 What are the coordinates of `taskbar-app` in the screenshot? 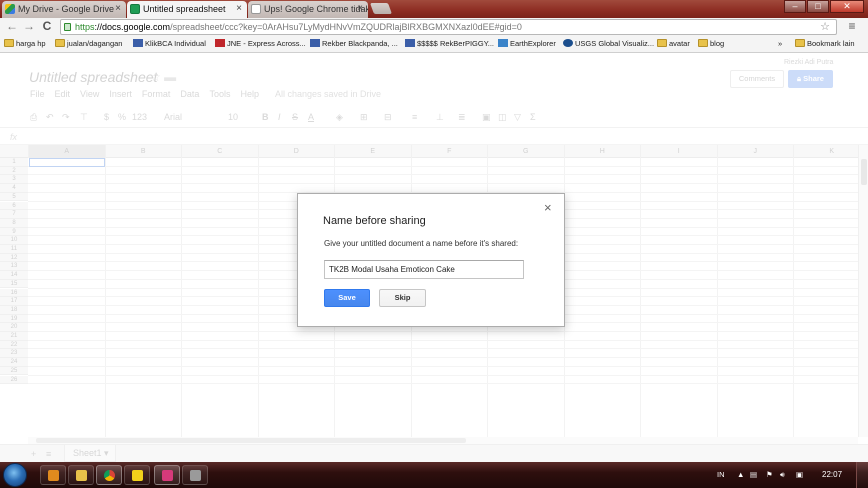 It's located at (137, 475).